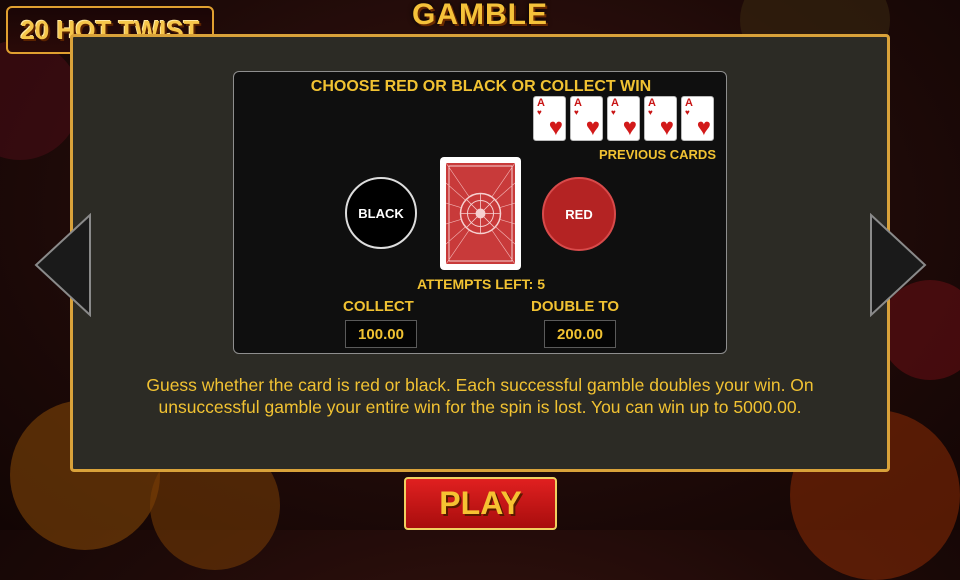  What do you see at coordinates (480, 15) in the screenshot?
I see `page-title: GAMBLE` at bounding box center [480, 15].